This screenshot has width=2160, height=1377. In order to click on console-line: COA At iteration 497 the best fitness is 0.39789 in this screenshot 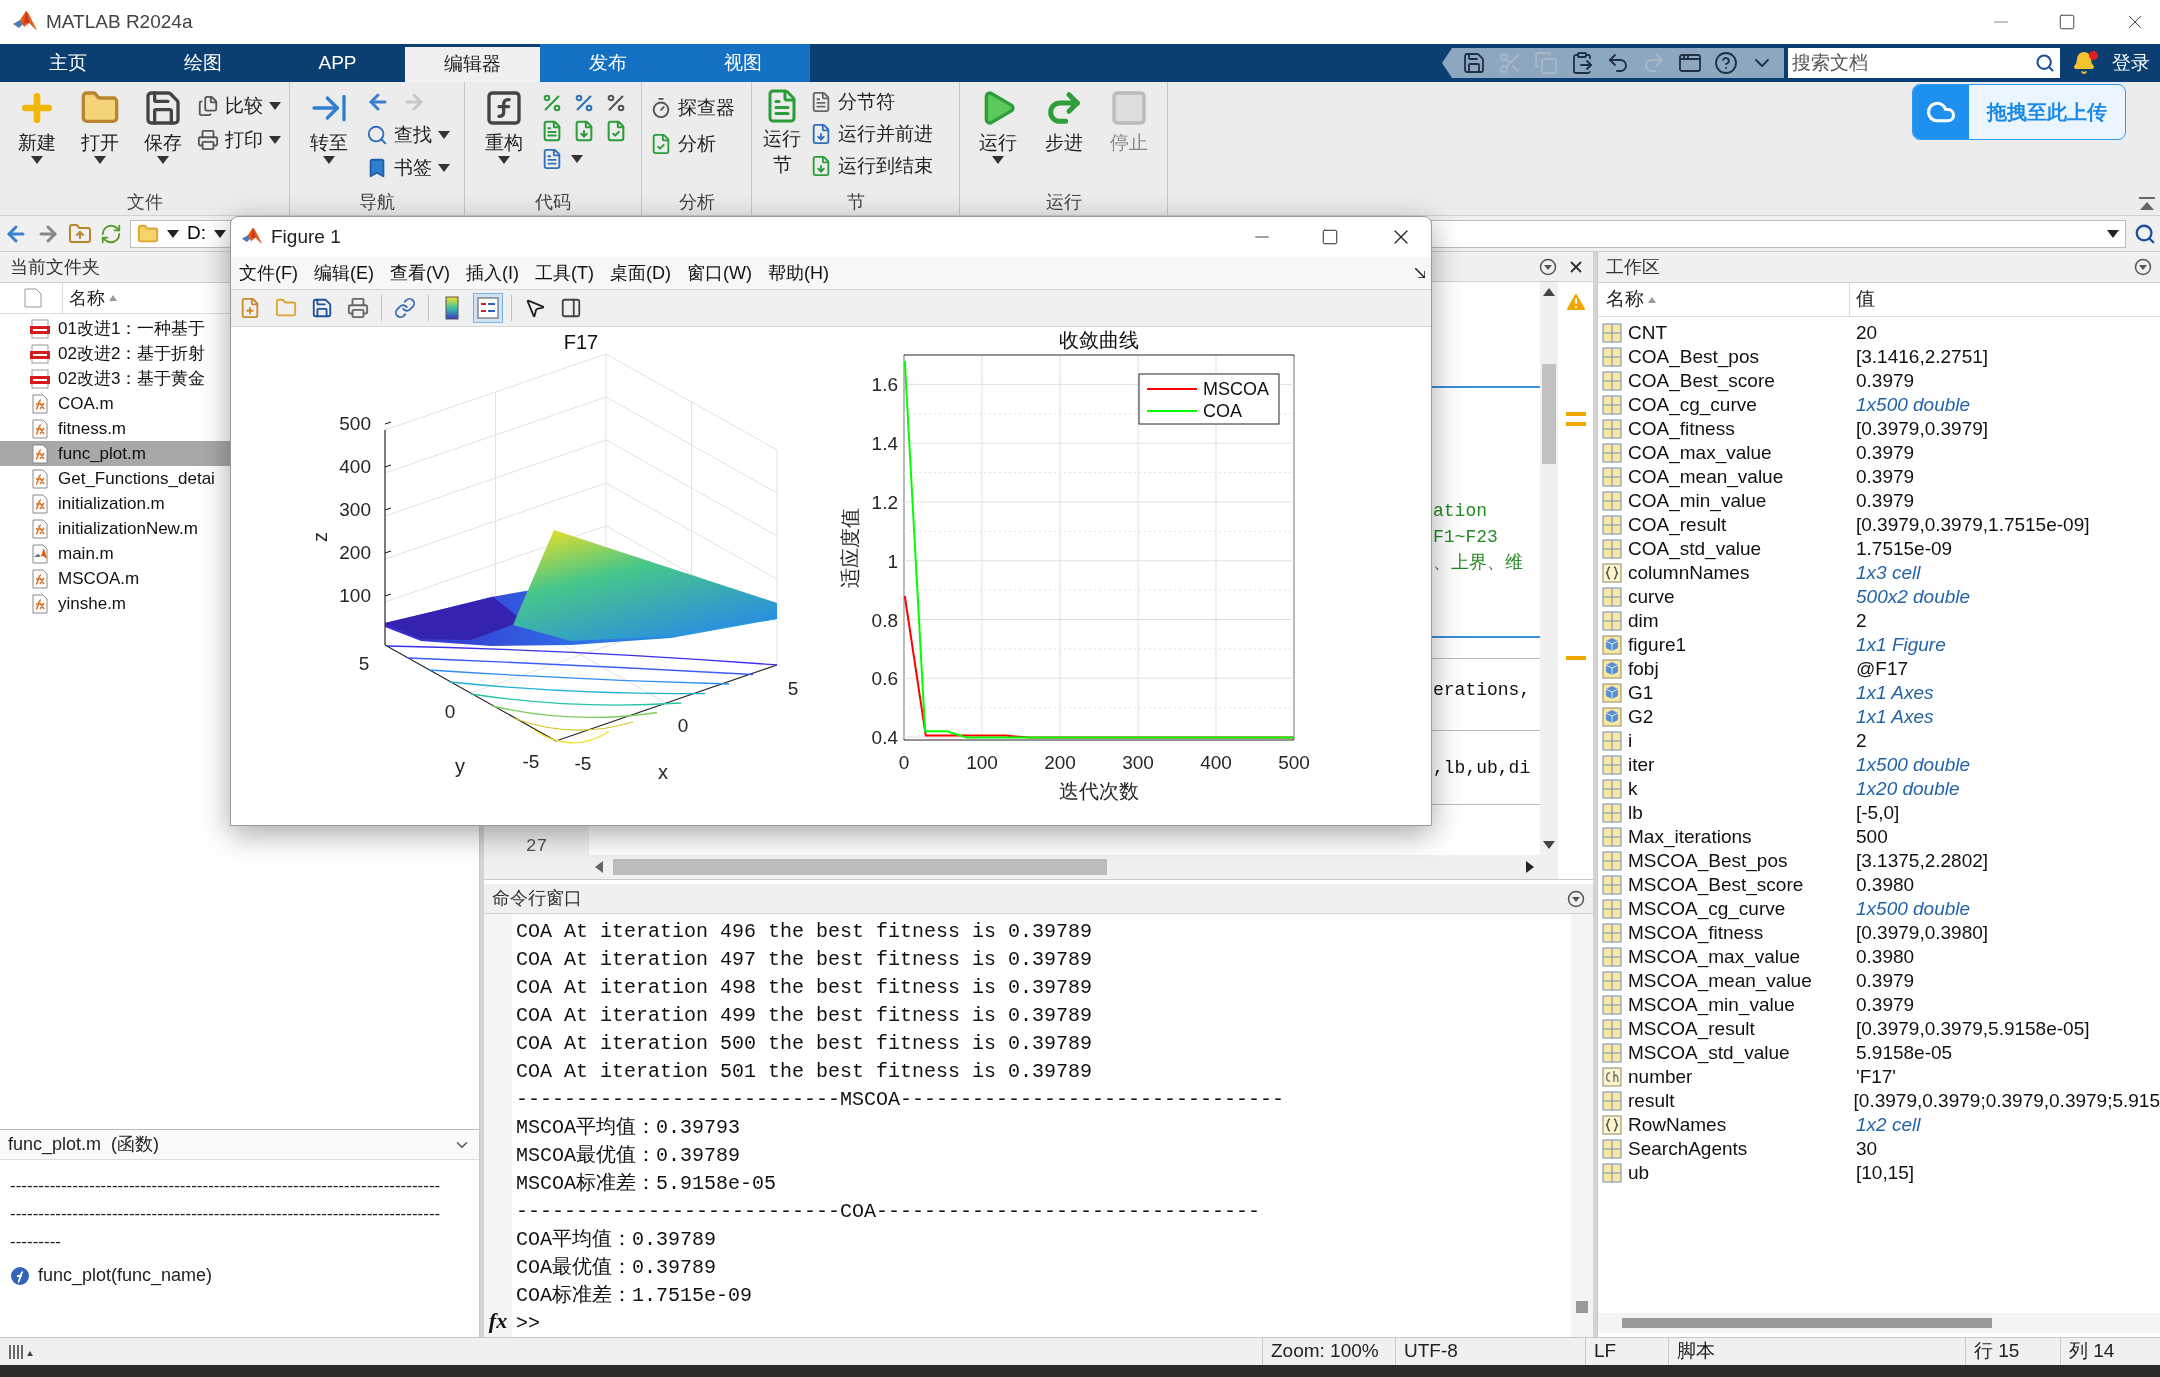, I will do `click(805, 960)`.